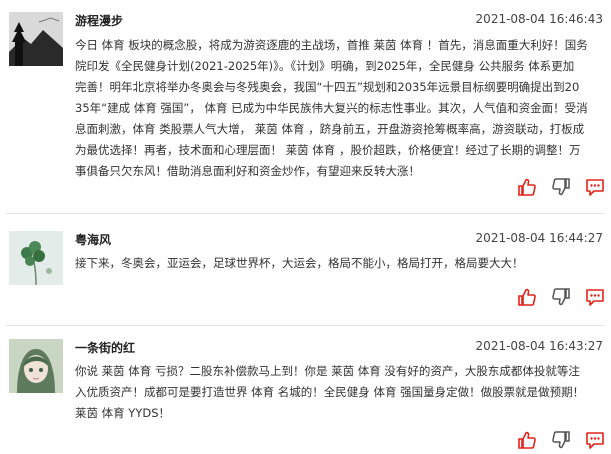  I want to click on mountain-pine-silhouette-icon, so click(36, 39).